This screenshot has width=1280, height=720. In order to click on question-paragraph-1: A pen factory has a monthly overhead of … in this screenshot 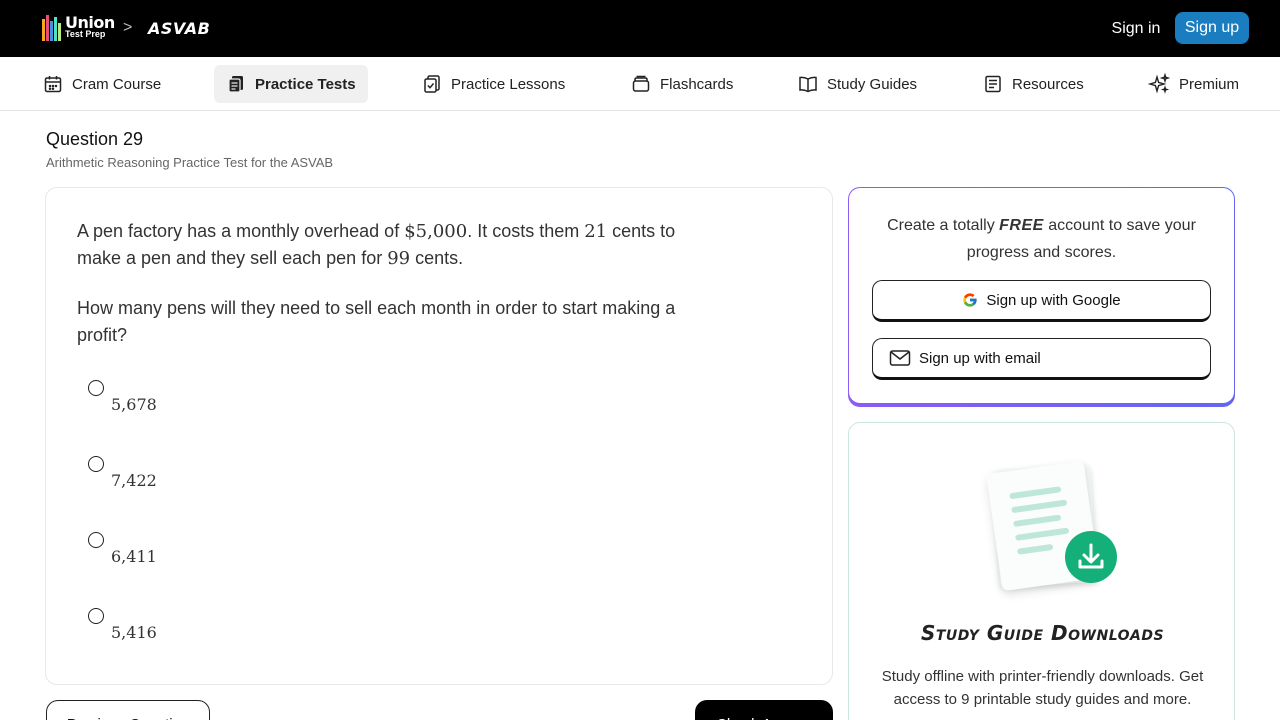, I will do `click(392, 245)`.